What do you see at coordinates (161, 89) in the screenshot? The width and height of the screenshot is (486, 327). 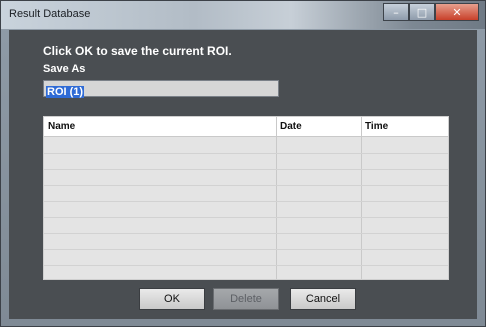 I see `save-as-input: ROI (1)` at bounding box center [161, 89].